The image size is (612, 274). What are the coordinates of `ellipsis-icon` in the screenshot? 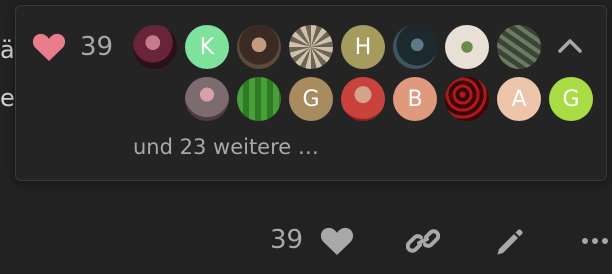 It's located at (595, 241).